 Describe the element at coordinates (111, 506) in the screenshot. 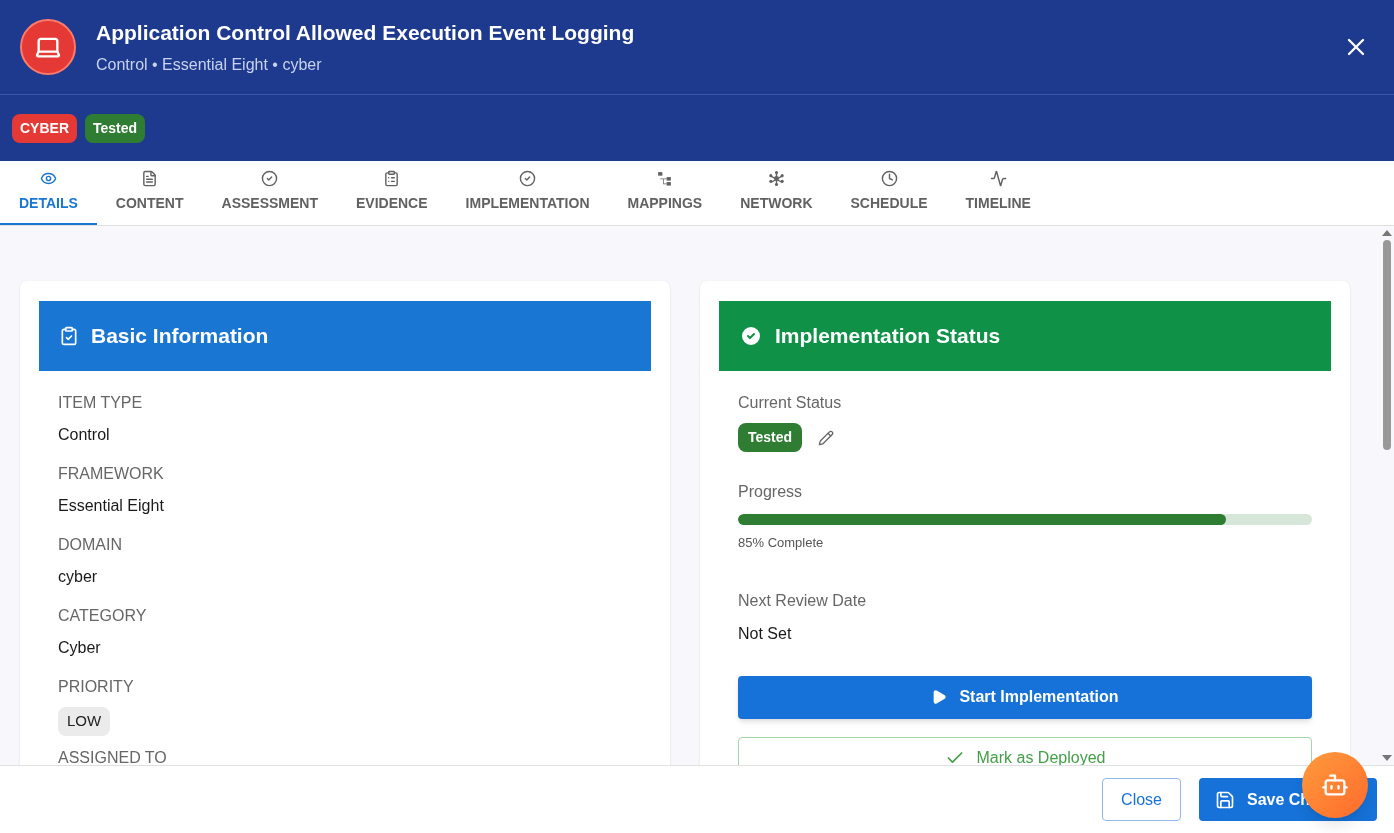

I see `field-value: Essential Eight` at that location.